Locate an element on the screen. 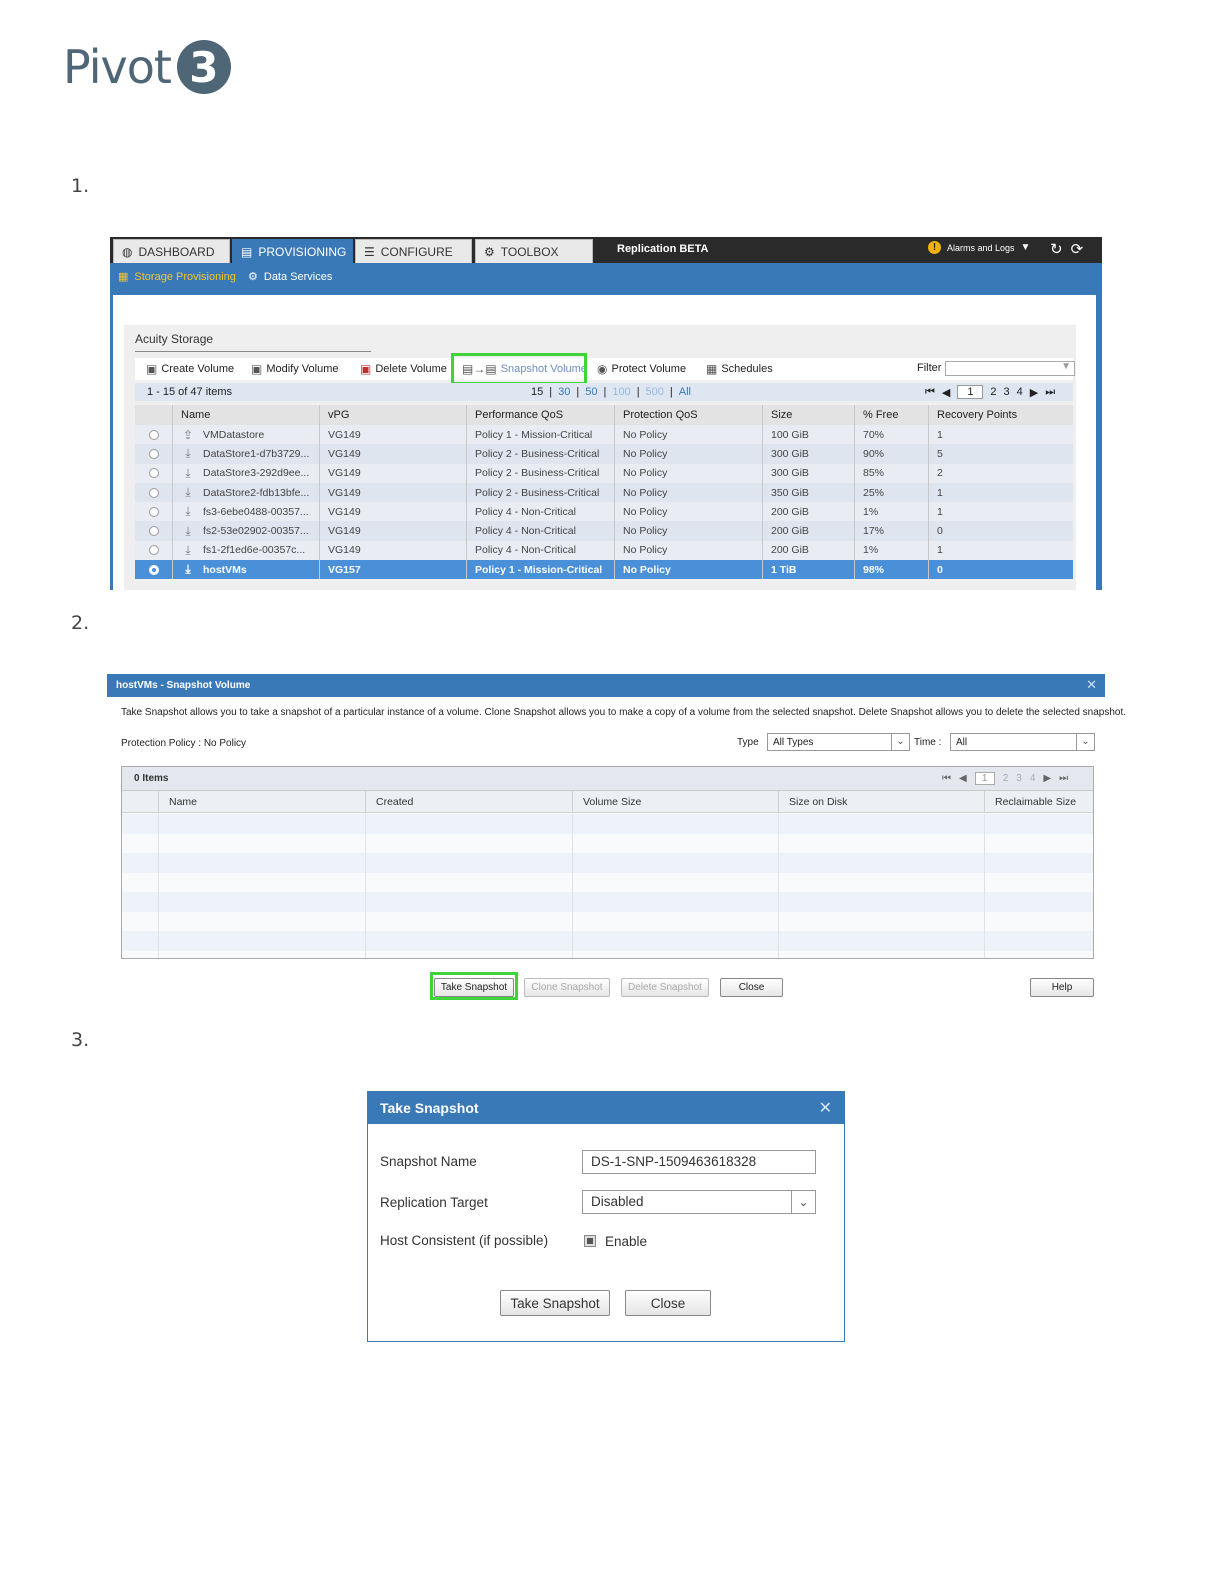 The width and height of the screenshot is (1224, 1584). header-created: Created is located at coordinates (469, 801).